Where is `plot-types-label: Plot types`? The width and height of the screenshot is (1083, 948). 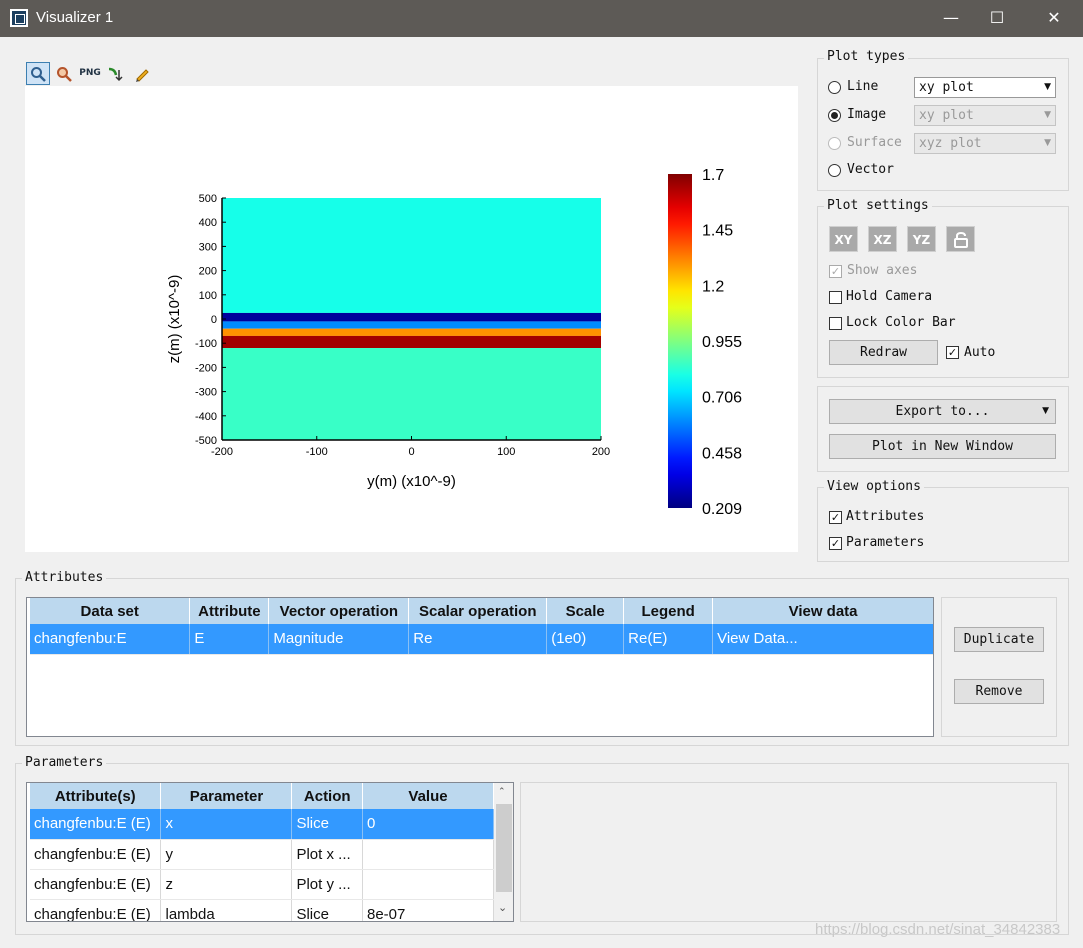 plot-types-label: Plot types is located at coordinates (866, 56).